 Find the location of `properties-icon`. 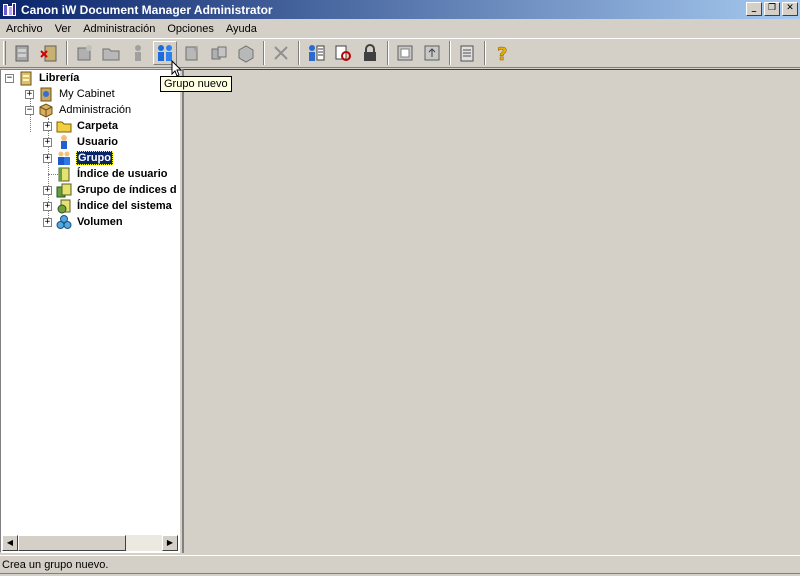

properties-icon is located at coordinates (467, 53).